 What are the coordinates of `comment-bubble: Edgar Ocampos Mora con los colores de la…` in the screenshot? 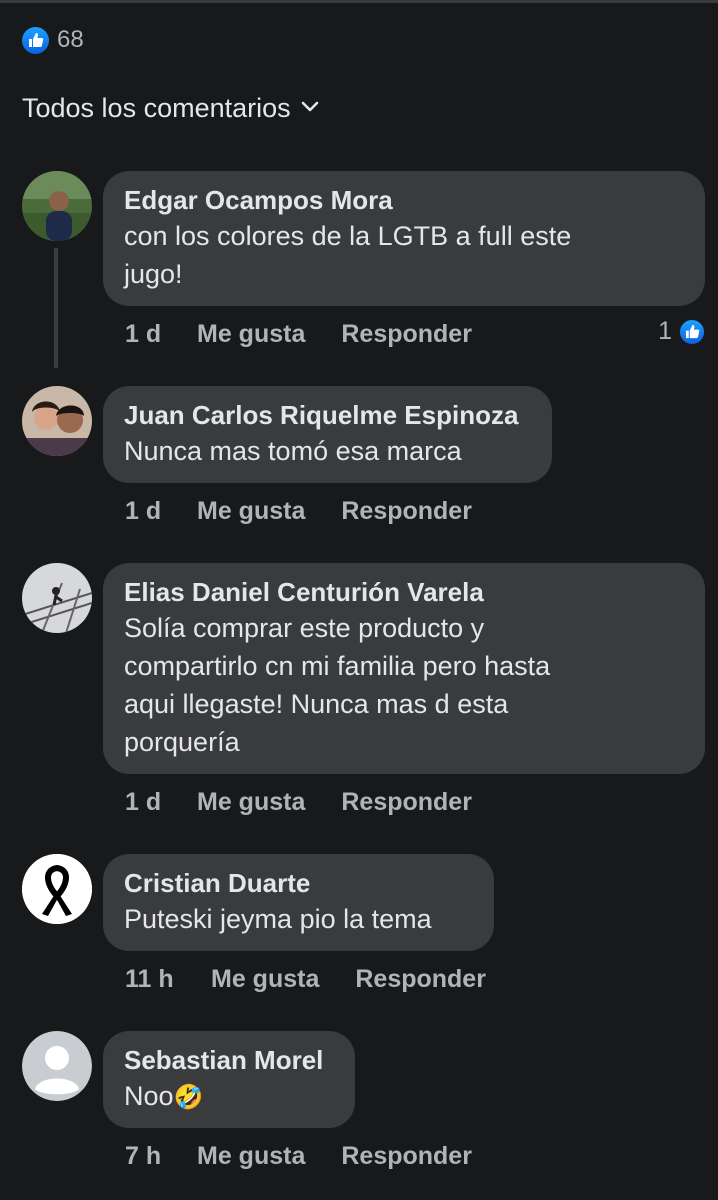 It's located at (404, 238).